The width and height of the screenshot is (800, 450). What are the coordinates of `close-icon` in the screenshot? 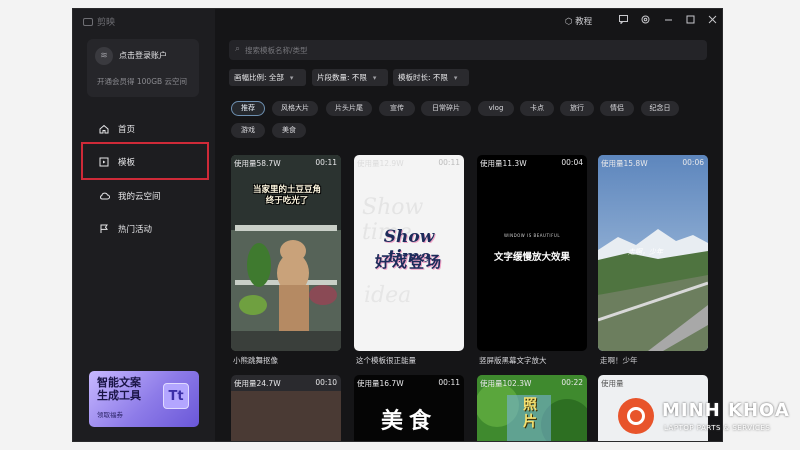 It's located at (712, 21).